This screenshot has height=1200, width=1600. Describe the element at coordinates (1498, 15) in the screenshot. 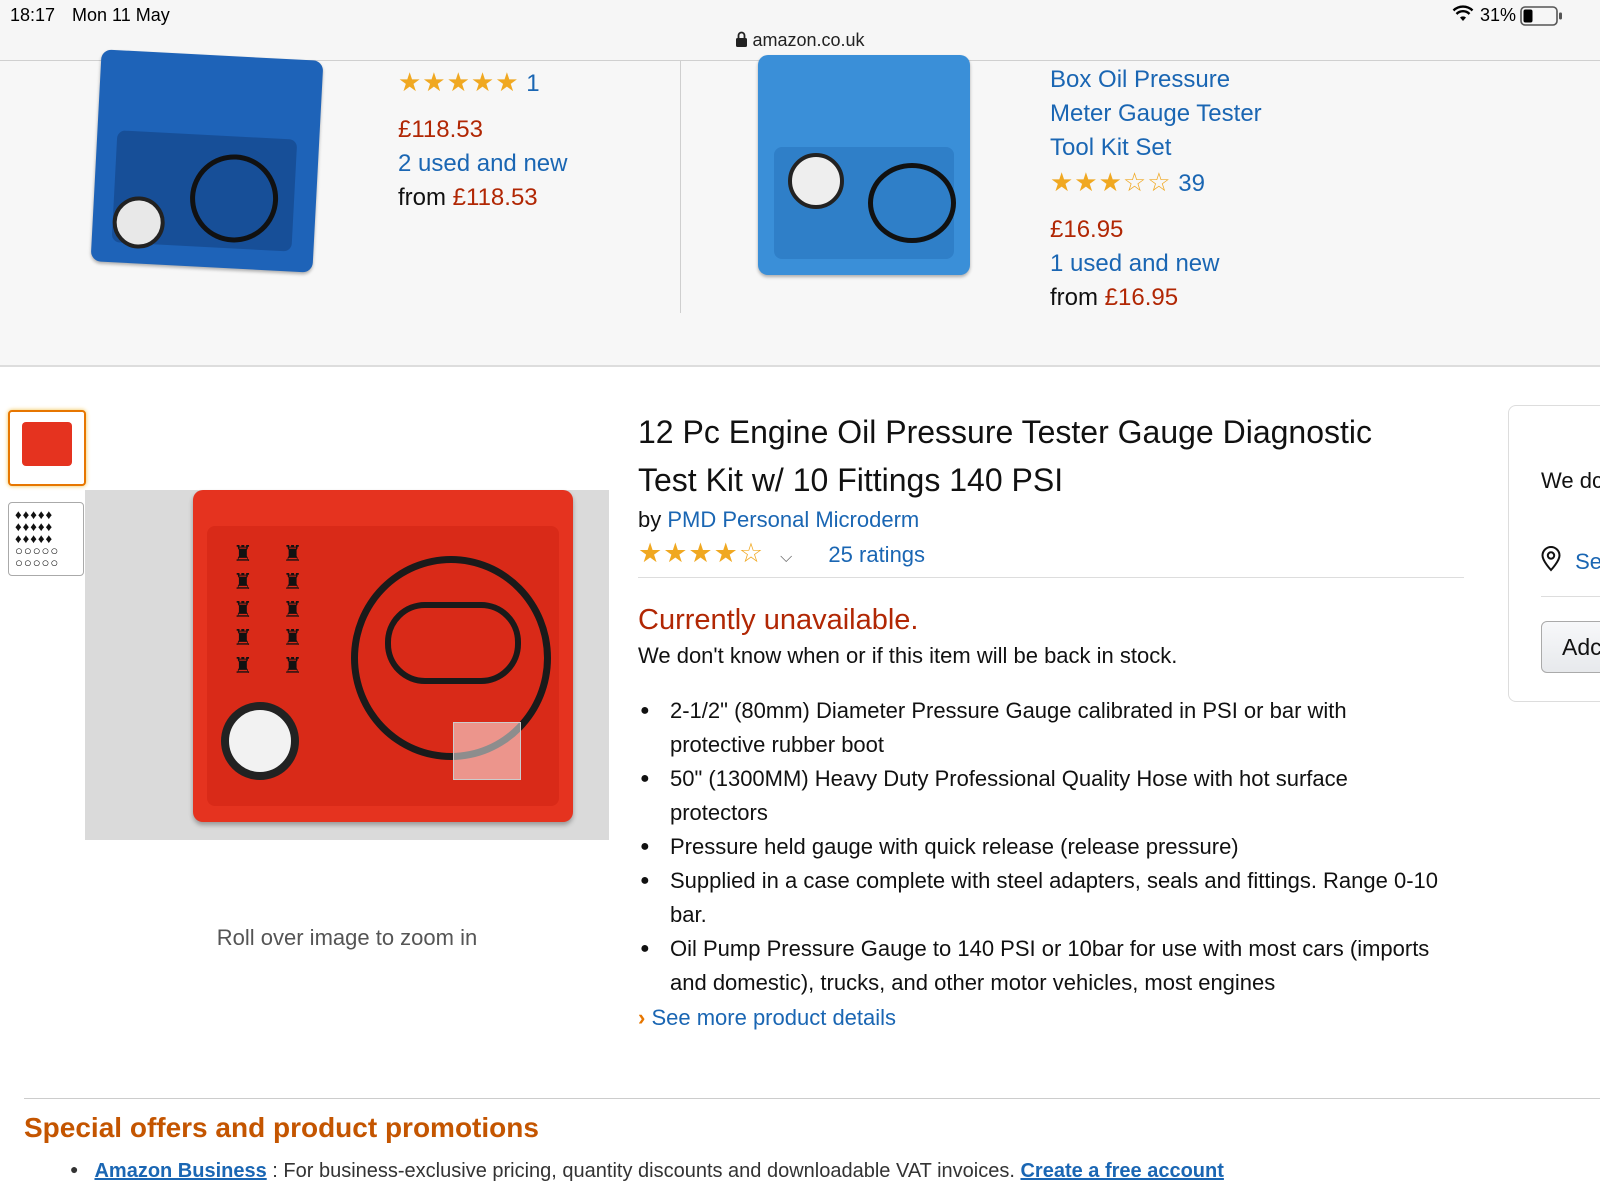

I see `battery-percent: 31%` at that location.